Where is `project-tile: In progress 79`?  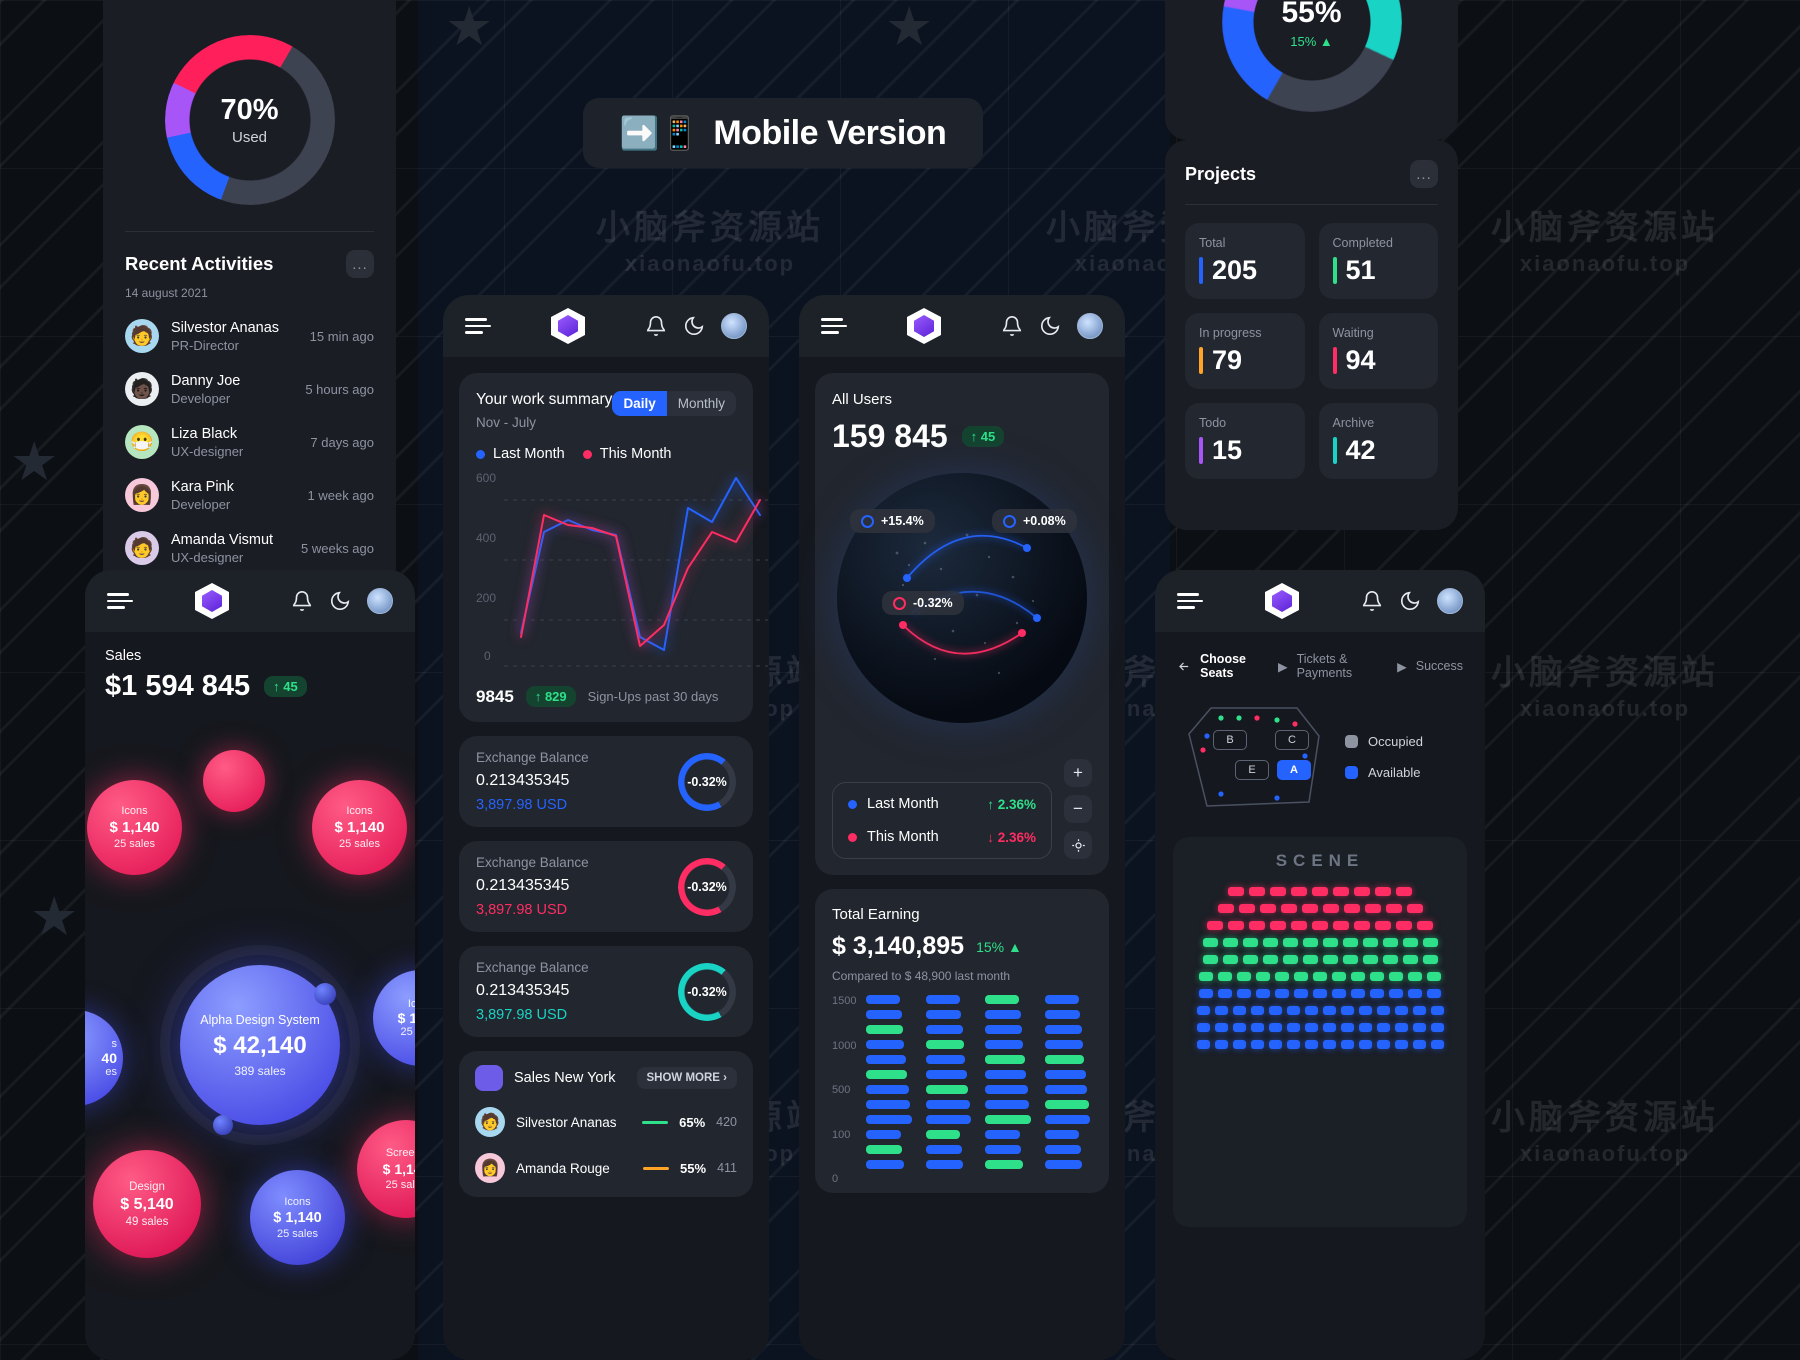 project-tile: In progress 79 is located at coordinates (1245, 351).